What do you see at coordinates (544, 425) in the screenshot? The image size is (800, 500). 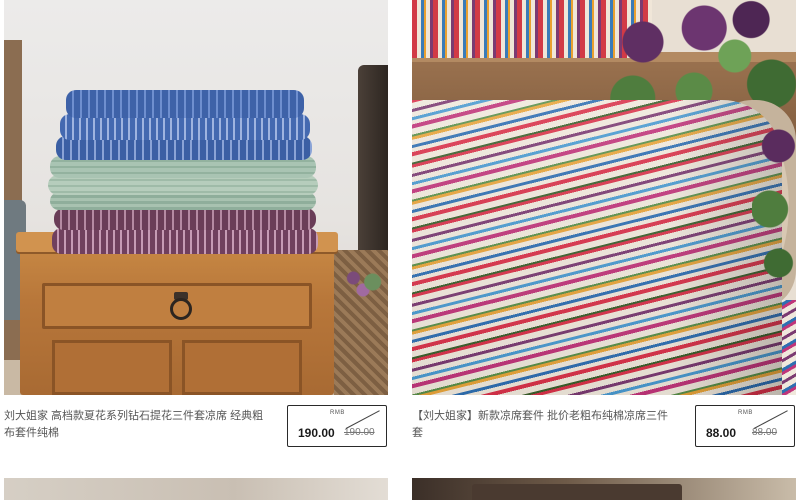 I see `product-title-link: 【刘大姐家】新款凉席套件 批价老粗布纯棉凉席三件套` at bounding box center [544, 425].